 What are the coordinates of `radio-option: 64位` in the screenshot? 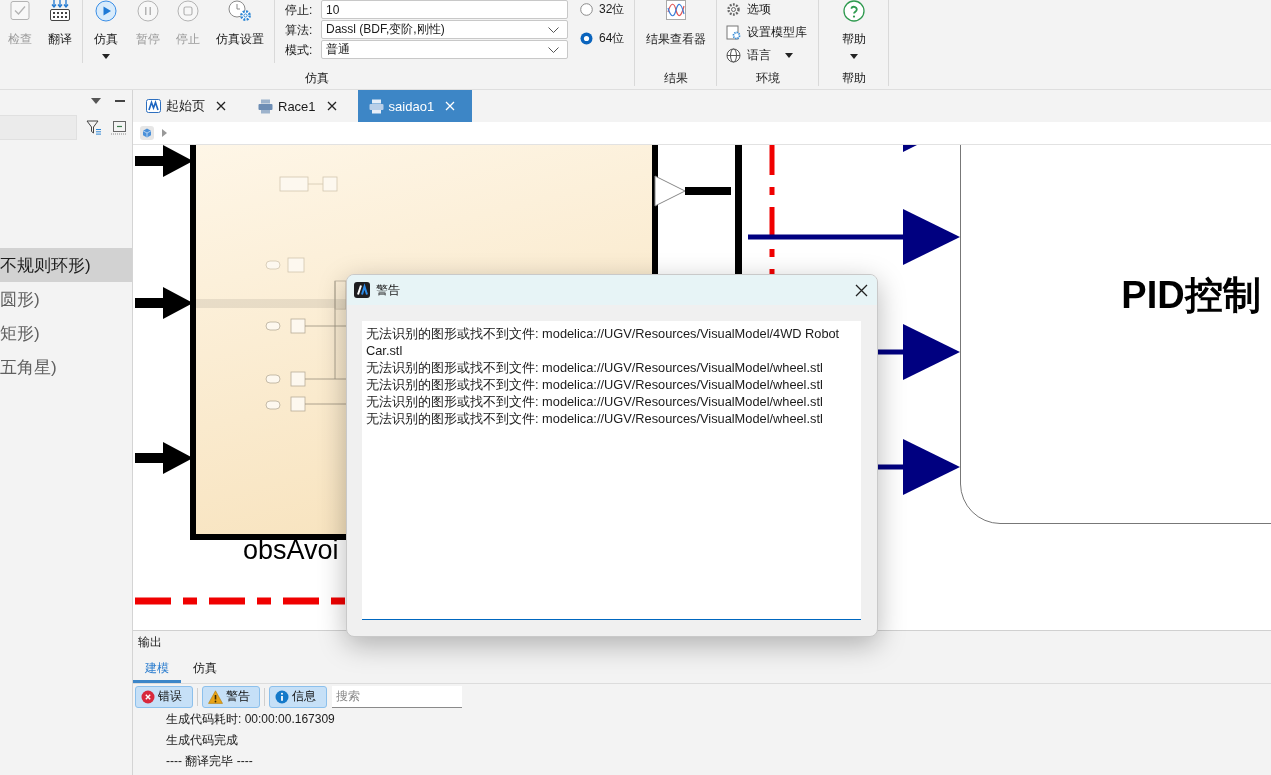 It's located at (602, 38).